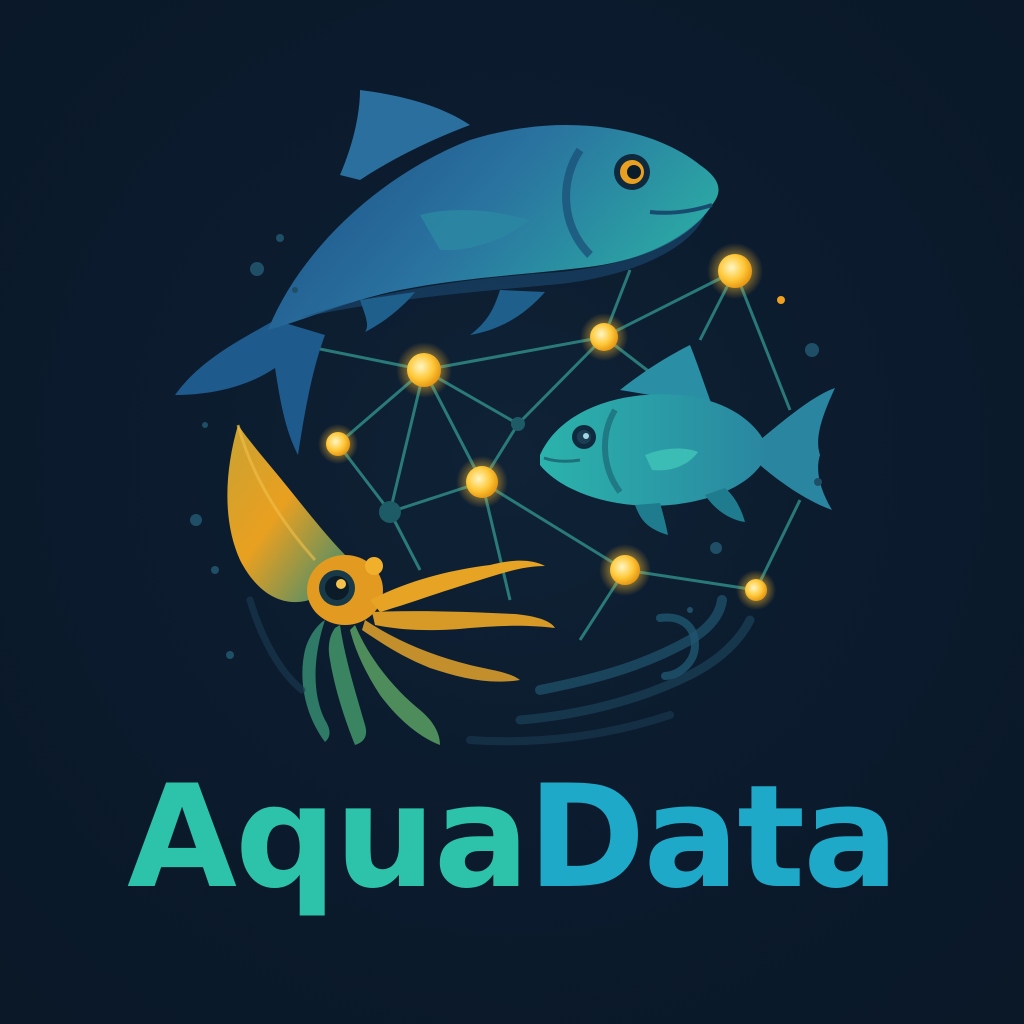 This screenshot has width=1024, height=1024. What do you see at coordinates (687, 440) in the screenshot?
I see `small-fish-icon` at bounding box center [687, 440].